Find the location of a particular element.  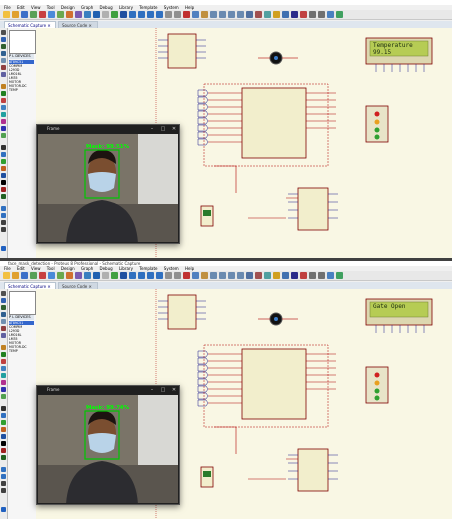

decompose-icon is located at coordinates (276, 275).